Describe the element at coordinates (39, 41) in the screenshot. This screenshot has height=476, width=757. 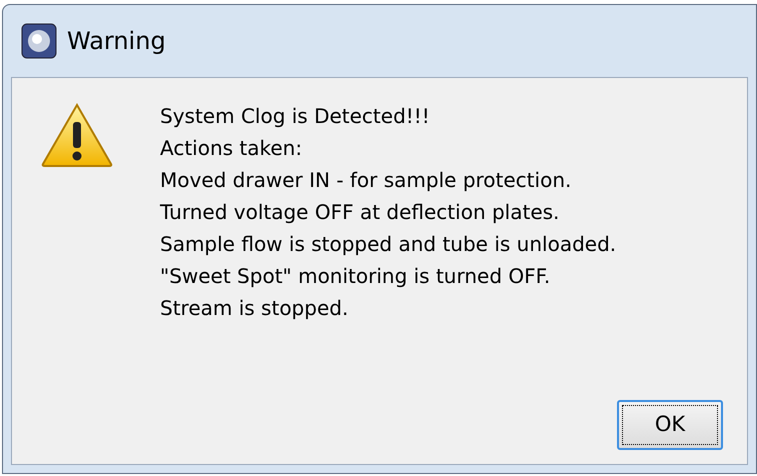
I see `app-icon` at that location.